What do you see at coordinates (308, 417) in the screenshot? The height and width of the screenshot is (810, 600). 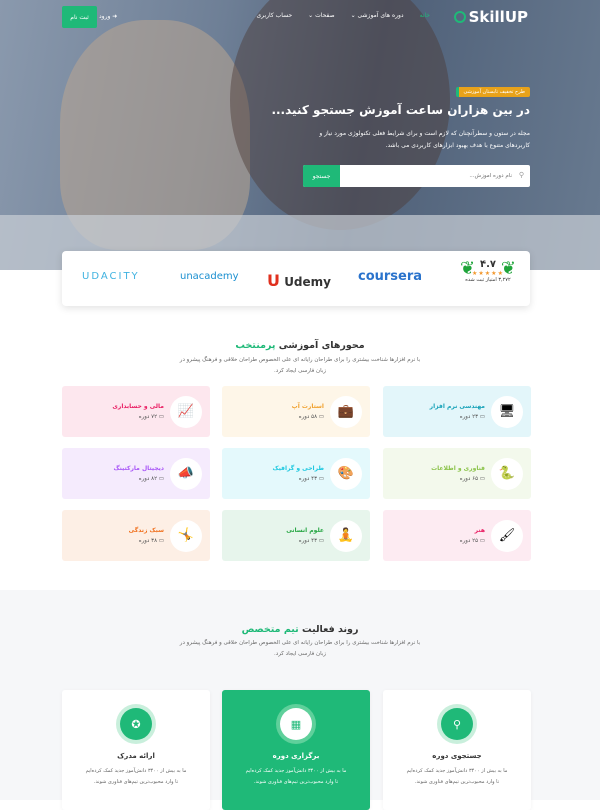 I see `category-count-text: ۵۸ دوره` at bounding box center [308, 417].